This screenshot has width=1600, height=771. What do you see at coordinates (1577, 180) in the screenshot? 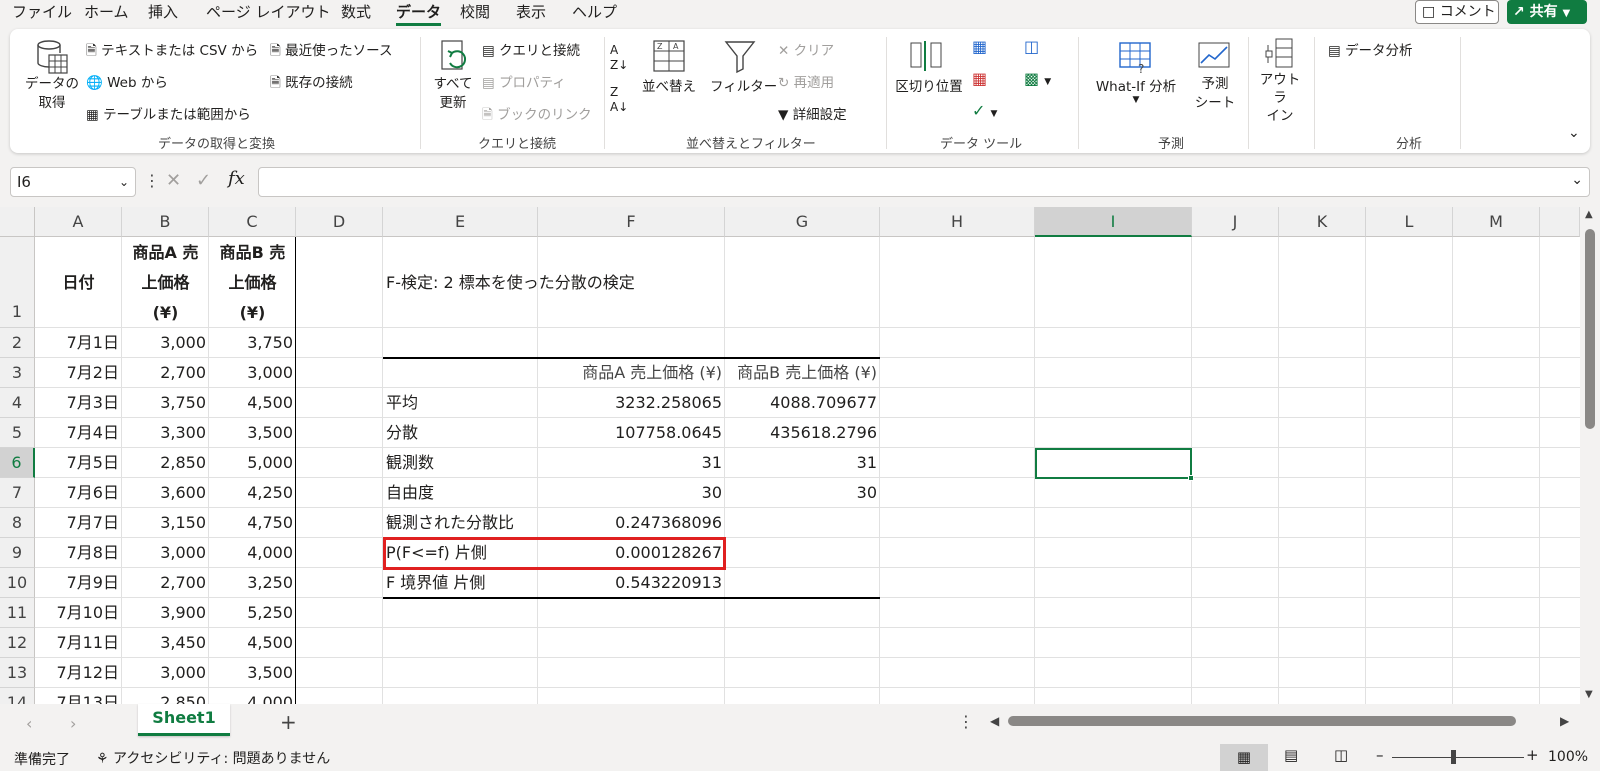
I see `chevron-down-icon: ⌄` at bounding box center [1577, 180].